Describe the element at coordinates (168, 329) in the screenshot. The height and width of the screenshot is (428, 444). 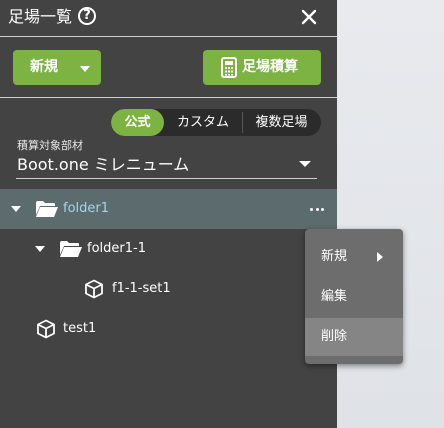
I see `tree-item-test1: test1` at that location.